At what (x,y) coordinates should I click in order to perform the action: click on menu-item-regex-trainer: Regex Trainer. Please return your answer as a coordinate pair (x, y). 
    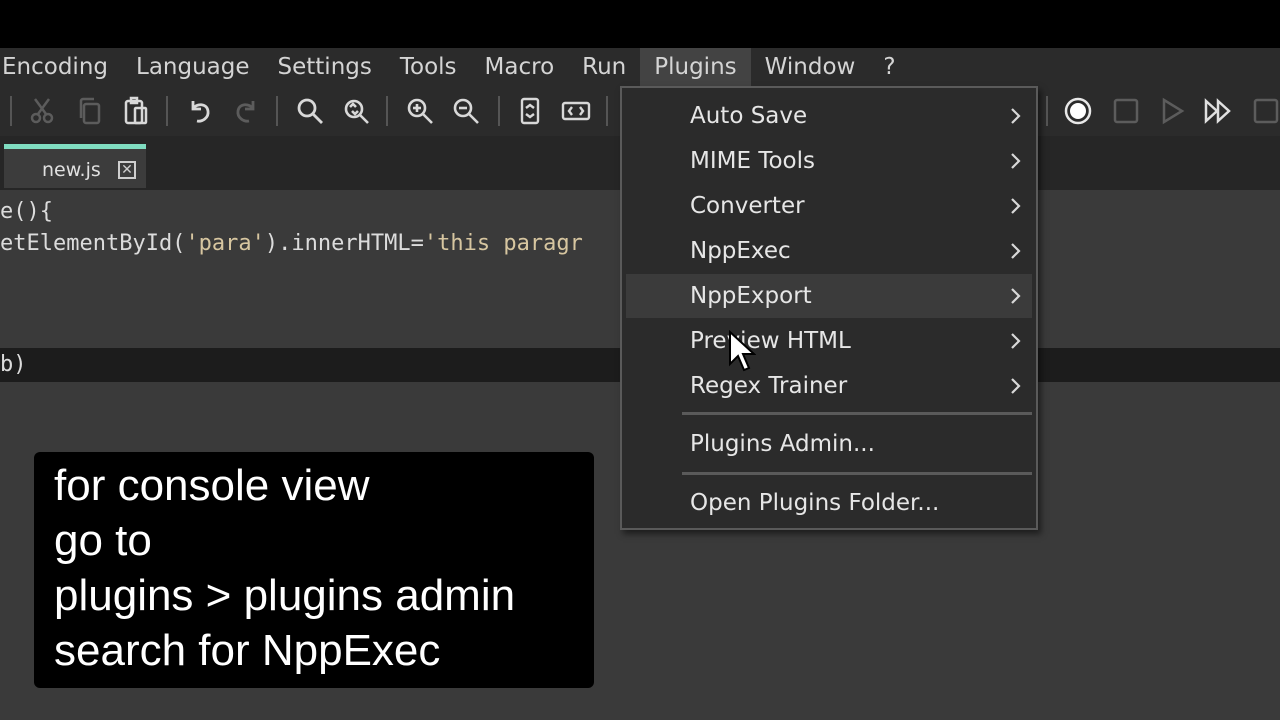
    Looking at the image, I should click on (829, 386).